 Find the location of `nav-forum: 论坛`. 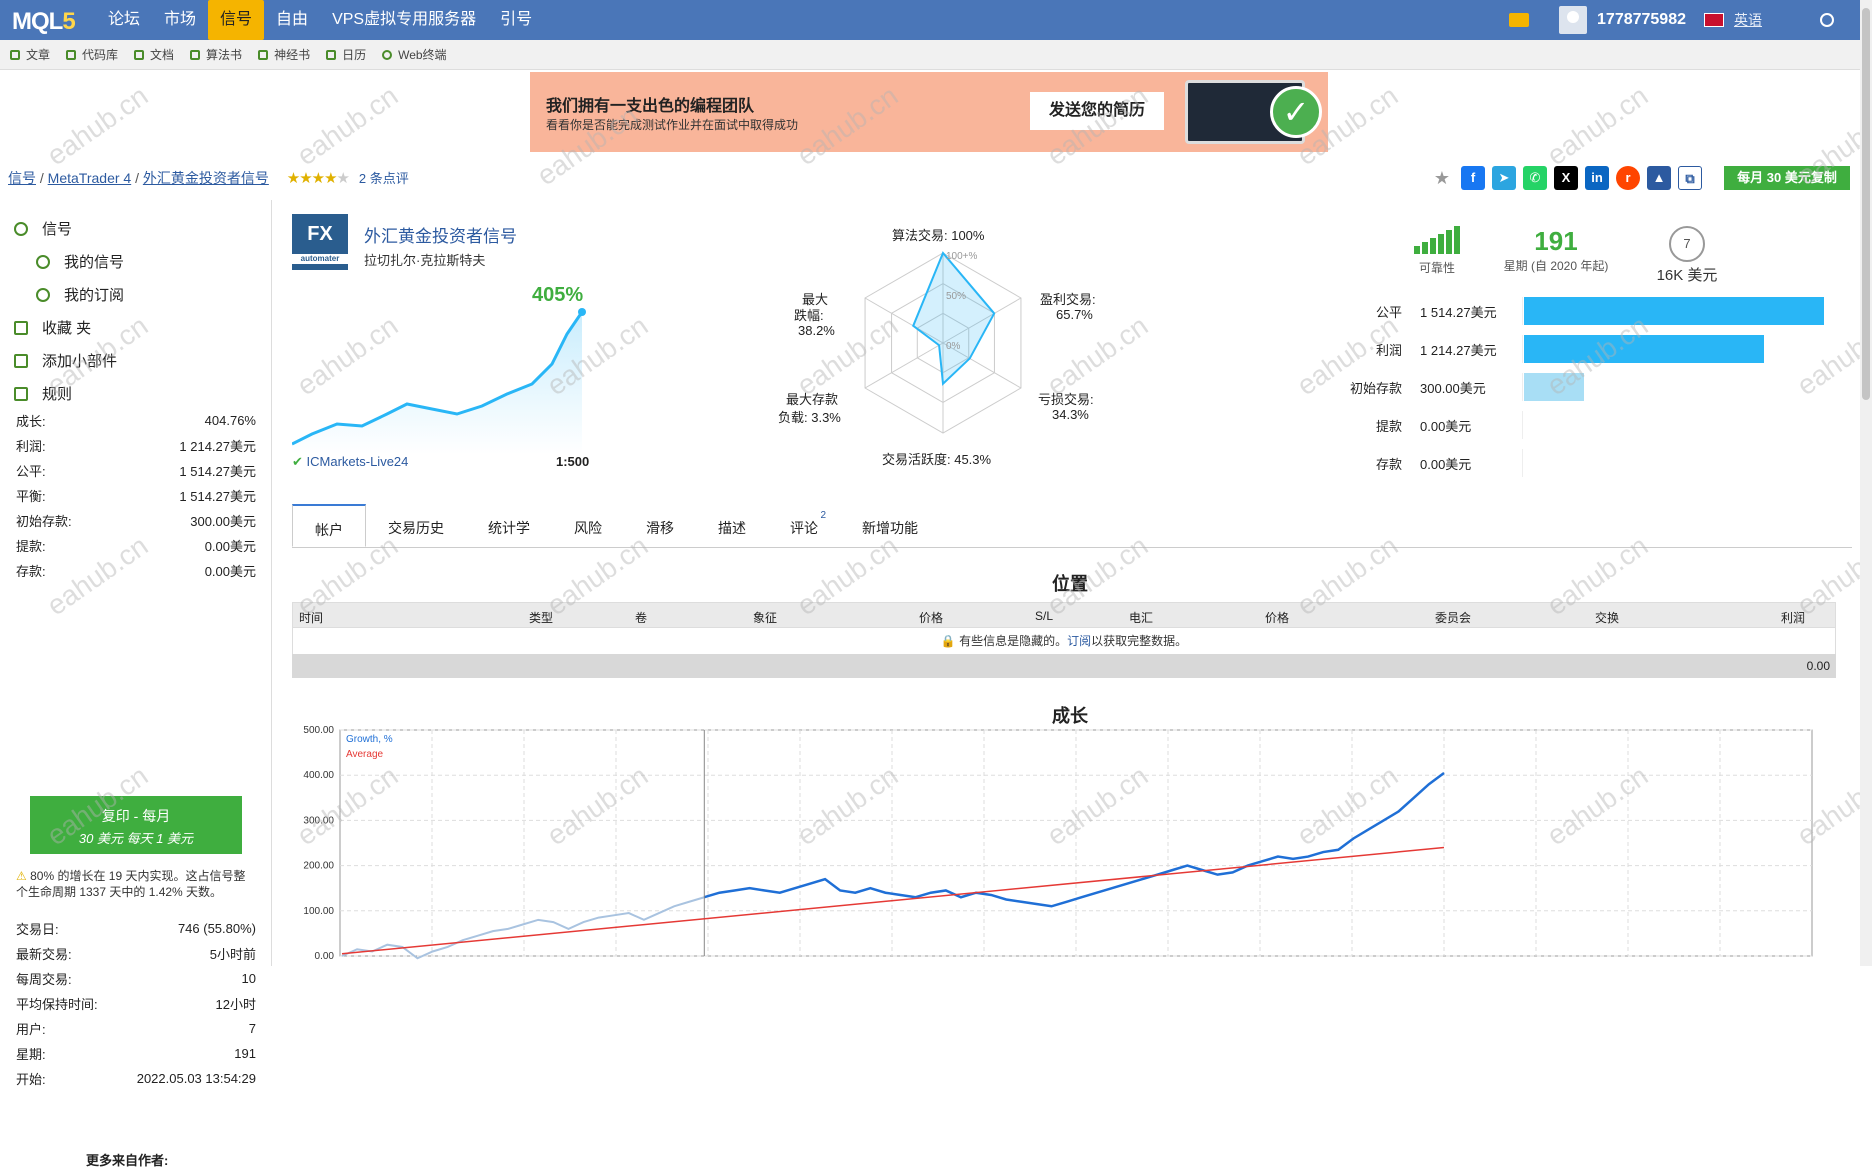

nav-forum: 论坛 is located at coordinates (124, 20).